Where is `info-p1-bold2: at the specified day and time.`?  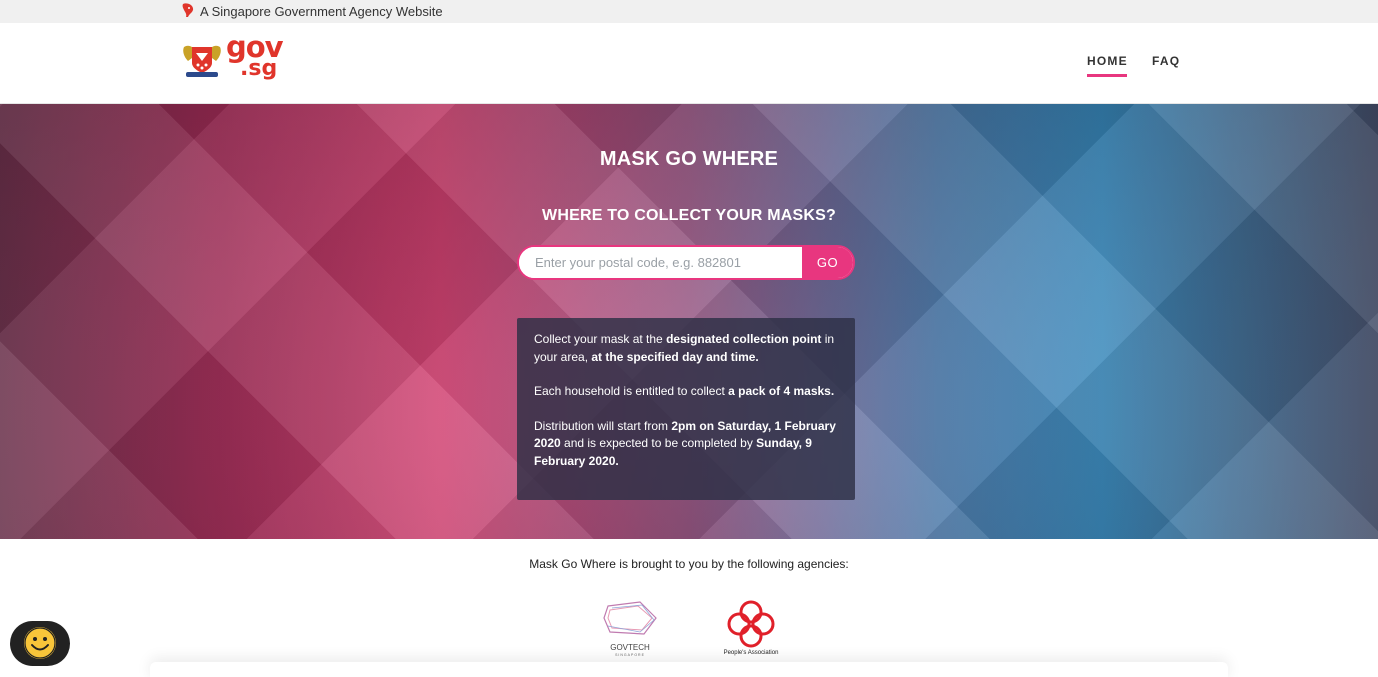
info-p1-bold2: at the specified day and time. is located at coordinates (675, 356).